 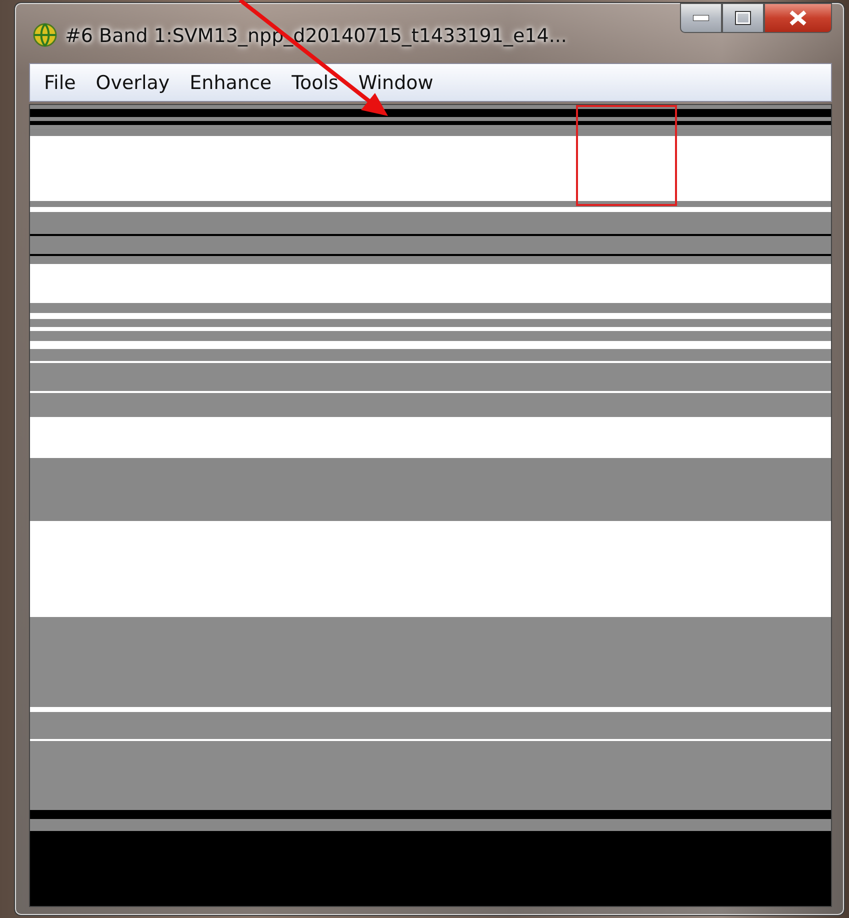 I want to click on close-button, so click(x=798, y=18).